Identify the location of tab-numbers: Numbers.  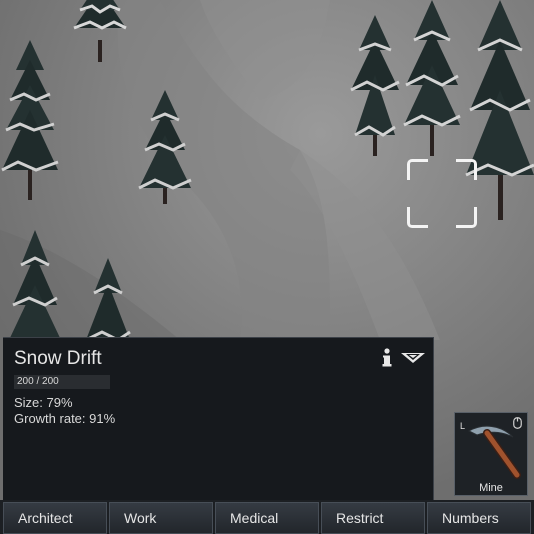
(479, 518).